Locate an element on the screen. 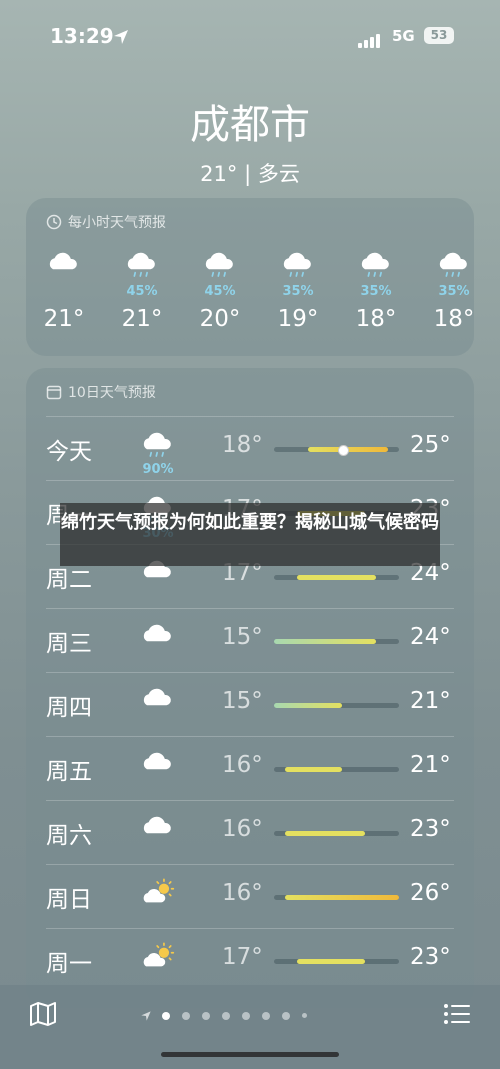  location-arrow-icon is located at coordinates (121, 37).